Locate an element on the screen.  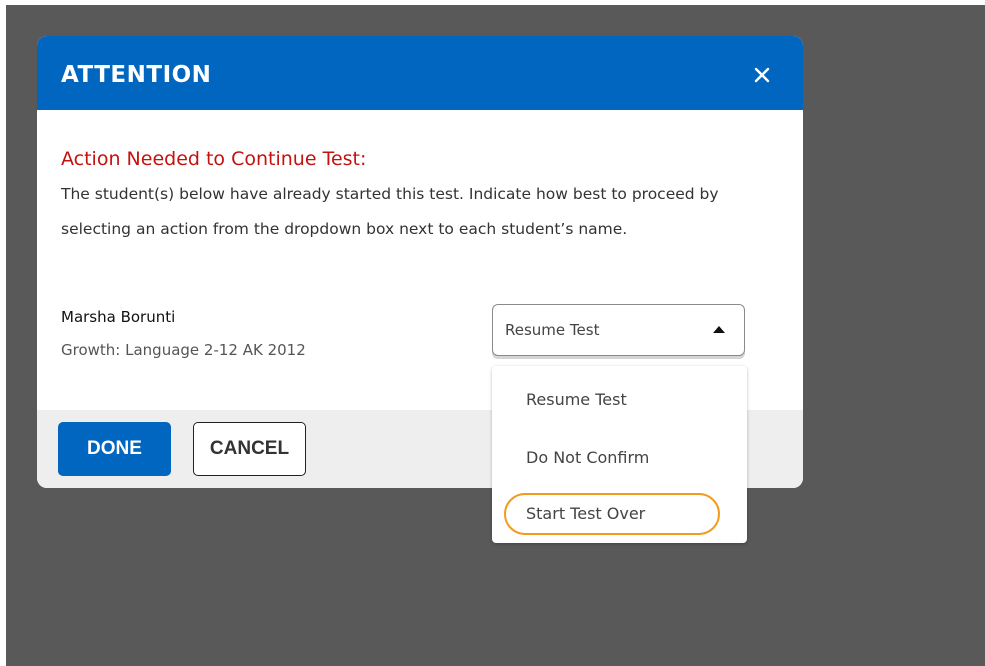
caret-up-icon is located at coordinates (719, 329).